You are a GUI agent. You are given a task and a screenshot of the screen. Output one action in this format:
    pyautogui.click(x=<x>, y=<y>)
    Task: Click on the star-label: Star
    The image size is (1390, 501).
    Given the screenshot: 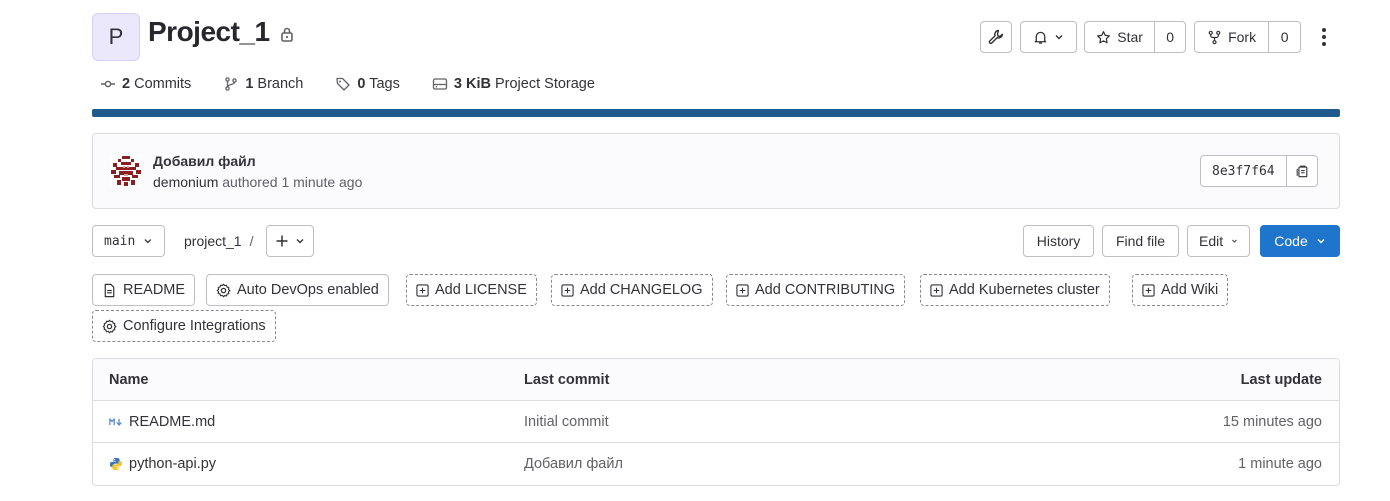 What is the action you would take?
    pyautogui.click(x=1130, y=37)
    